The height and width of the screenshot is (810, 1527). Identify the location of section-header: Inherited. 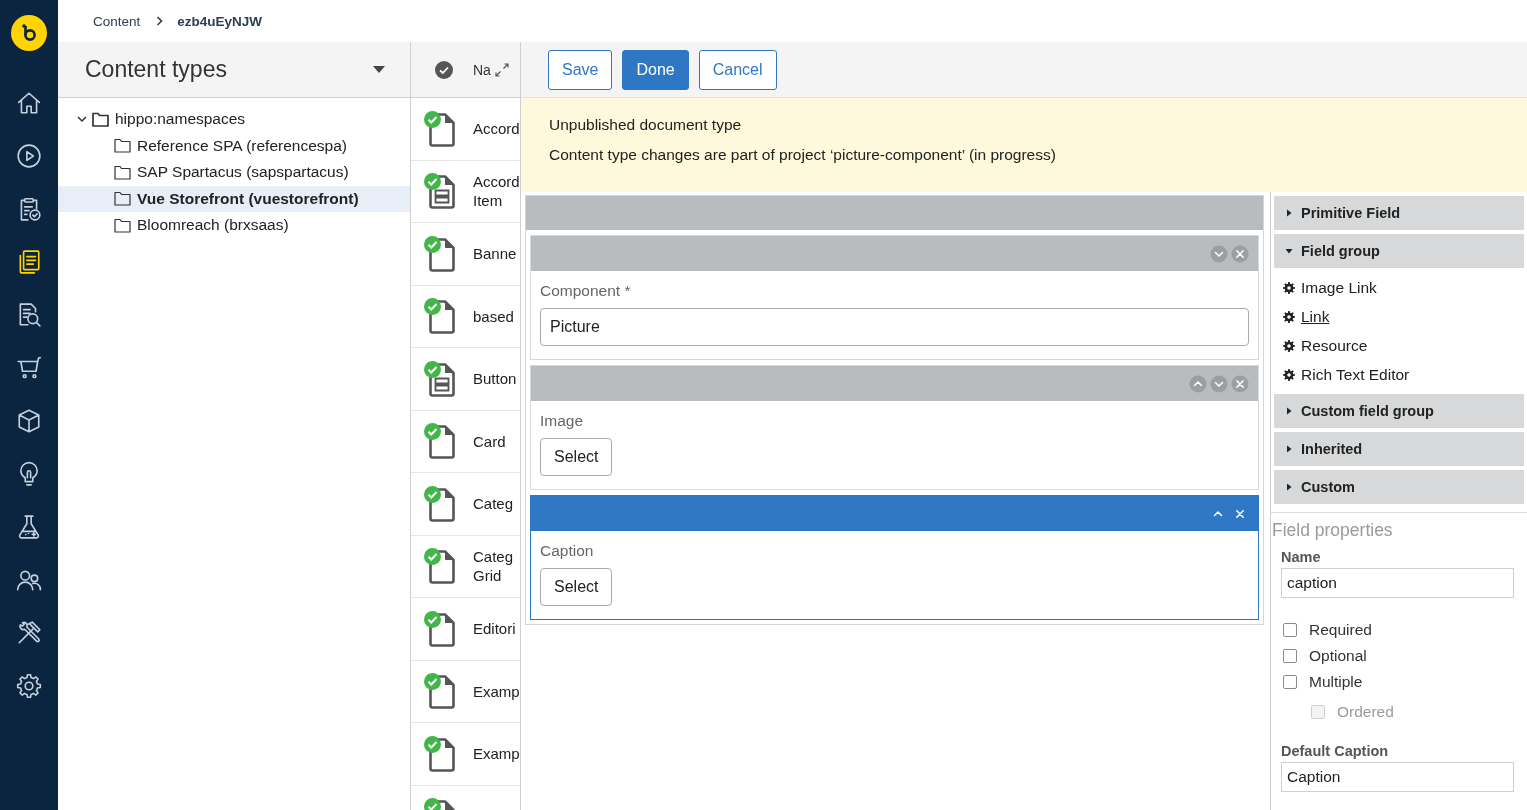
(1399, 449).